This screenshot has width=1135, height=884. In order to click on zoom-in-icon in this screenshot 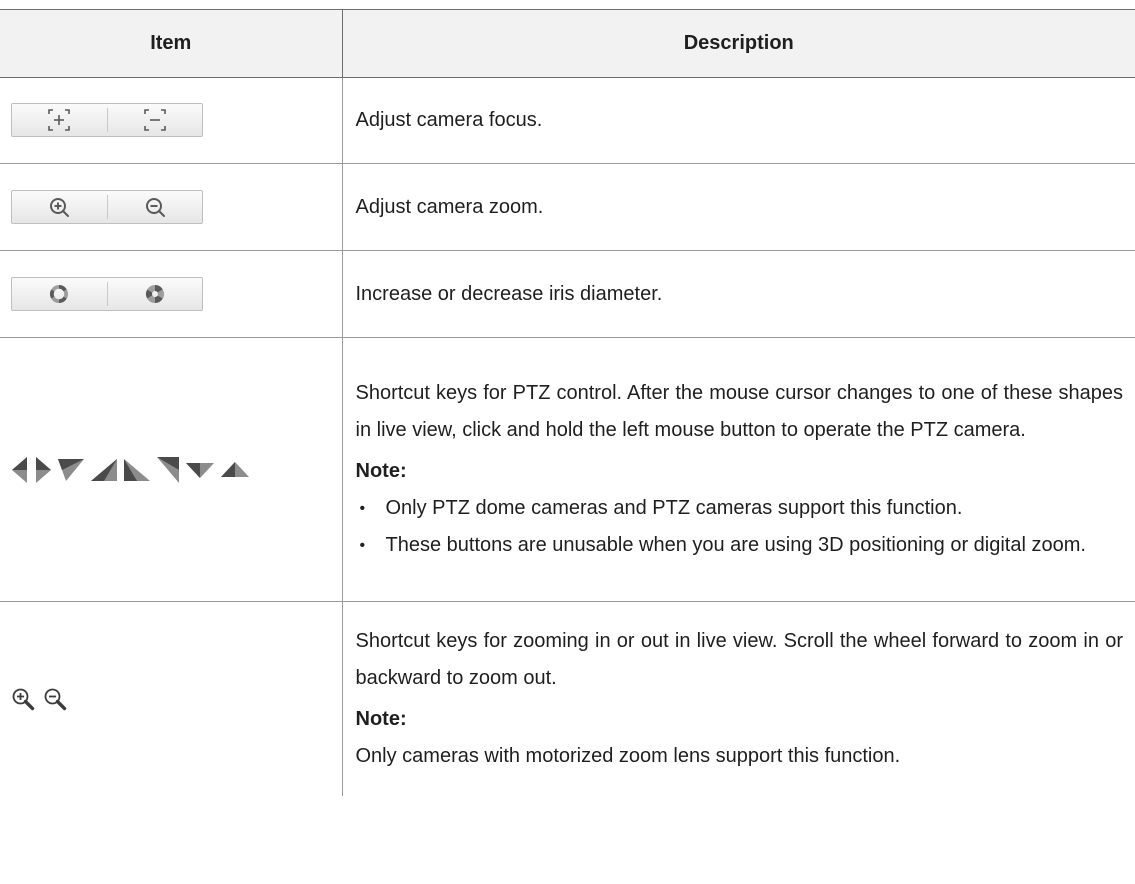, I will do `click(60, 207)`.